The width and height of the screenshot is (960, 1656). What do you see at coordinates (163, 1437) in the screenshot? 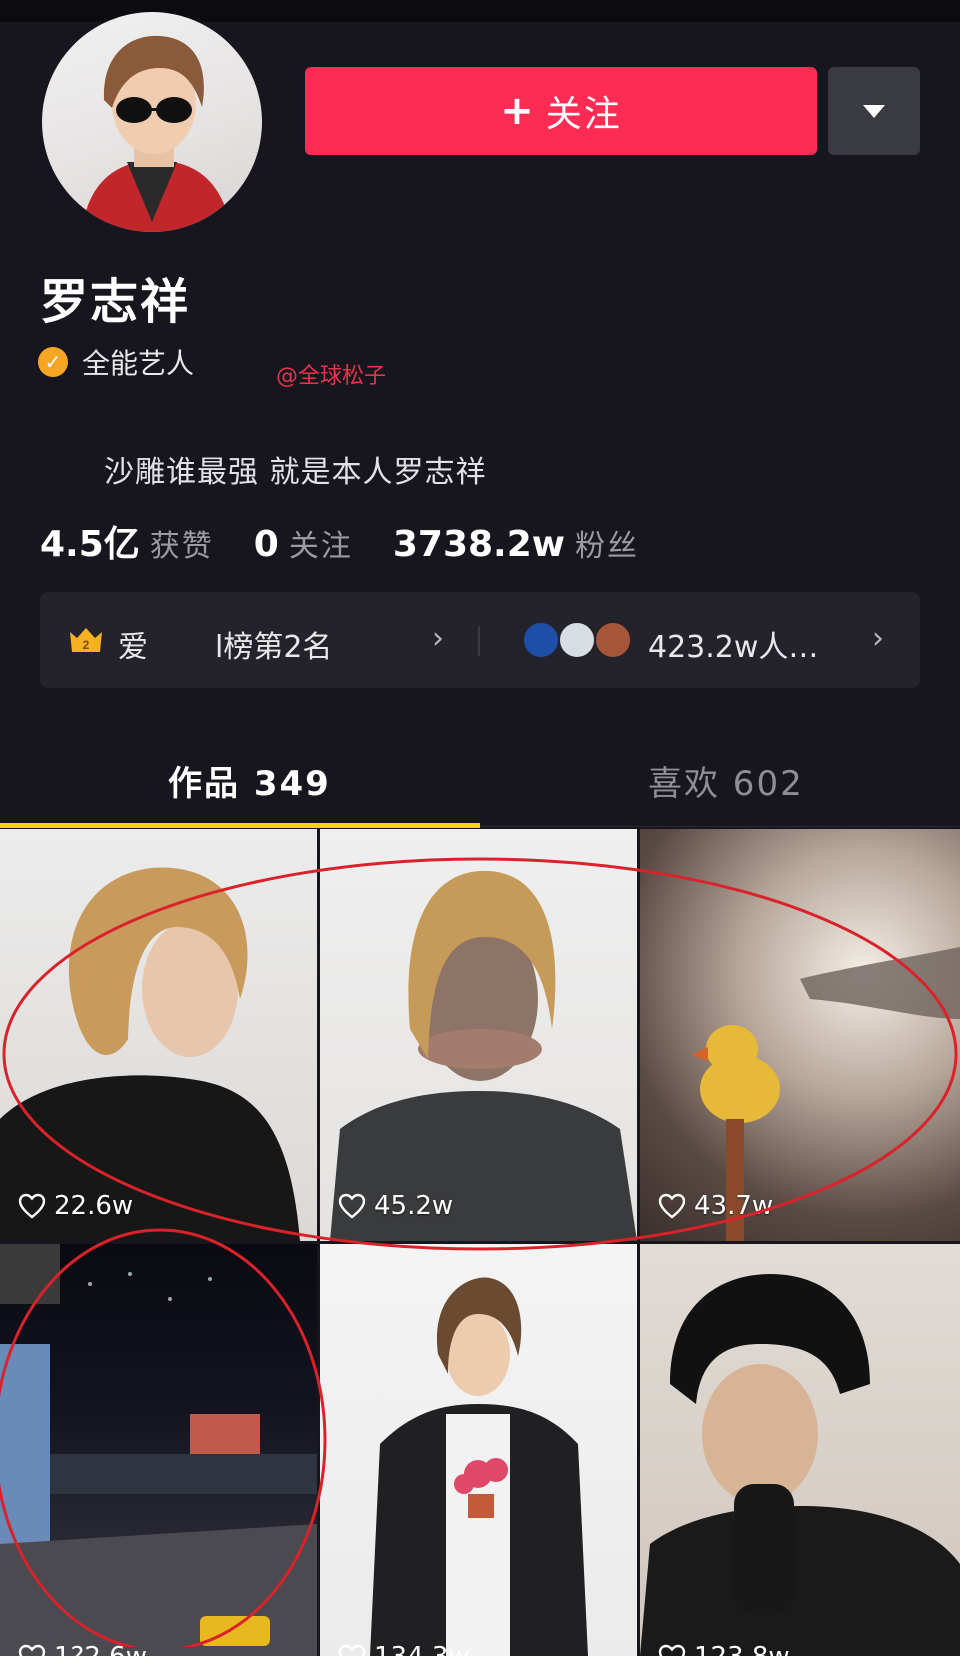
I see `annotation-circle-night-video` at bounding box center [163, 1437].